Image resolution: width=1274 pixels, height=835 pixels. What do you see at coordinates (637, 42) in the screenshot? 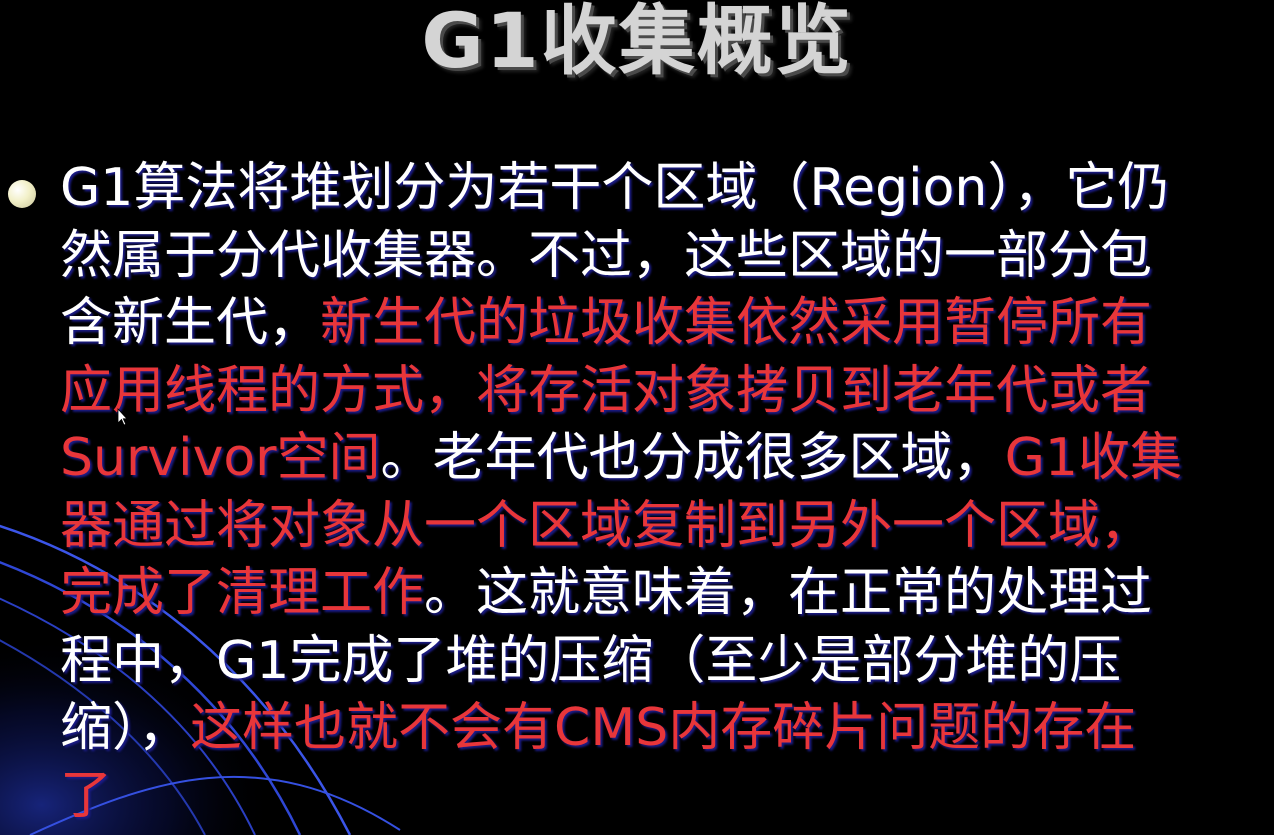
I see `slide-title: G1收集概览` at bounding box center [637, 42].